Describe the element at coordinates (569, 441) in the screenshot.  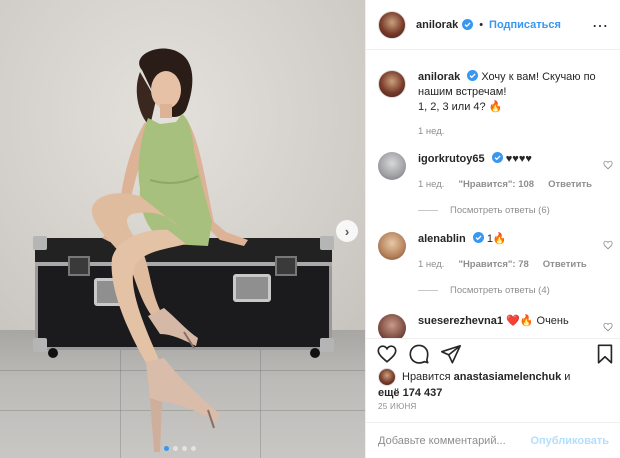
I see `publish-button: Опубликовать` at that location.